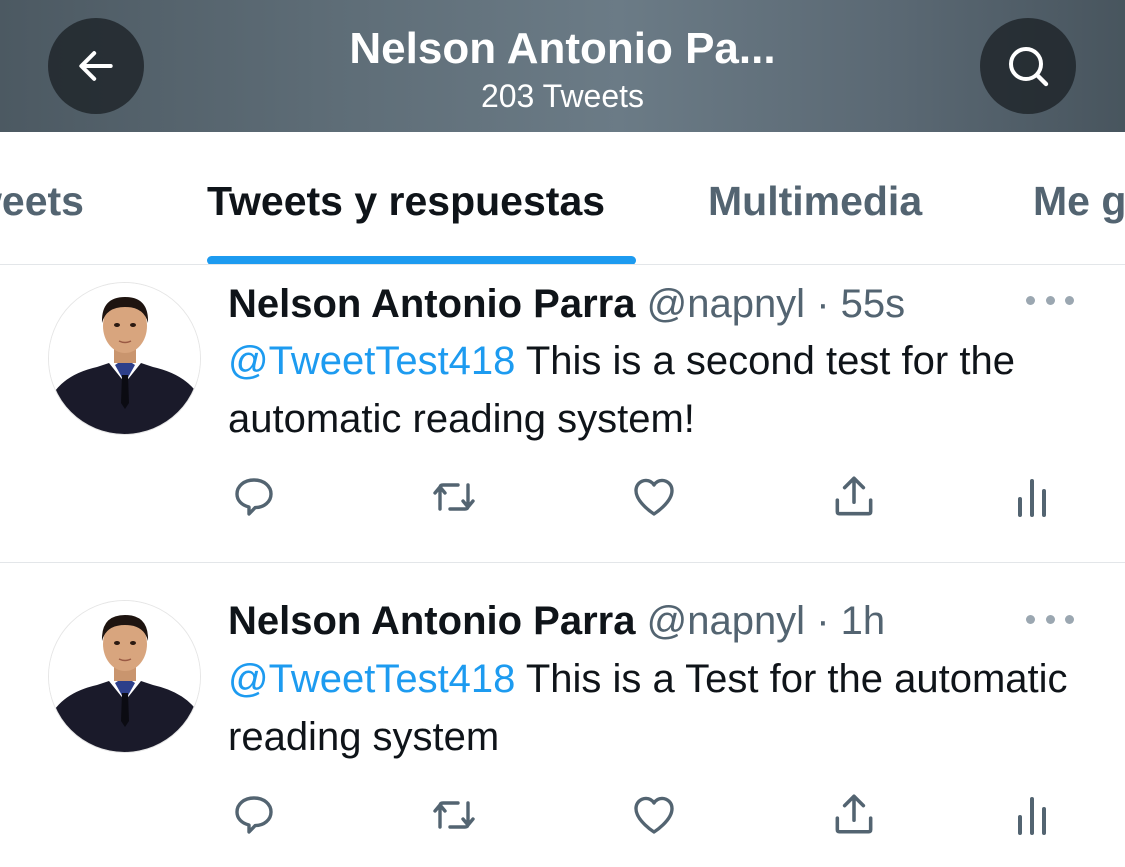 The width and height of the screenshot is (1125, 867). I want to click on back-button, so click(96, 66).